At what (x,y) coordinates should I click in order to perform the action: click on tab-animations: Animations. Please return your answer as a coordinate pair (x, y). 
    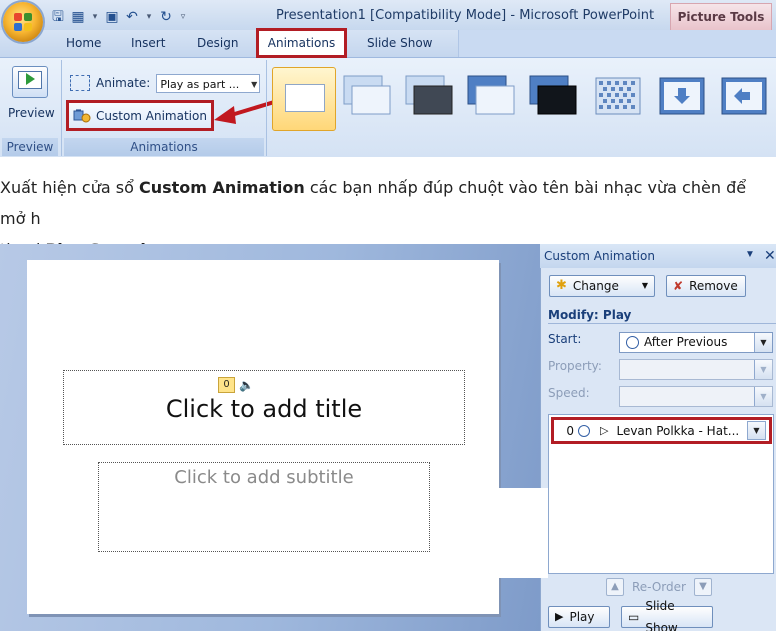
    Looking at the image, I should click on (301, 43).